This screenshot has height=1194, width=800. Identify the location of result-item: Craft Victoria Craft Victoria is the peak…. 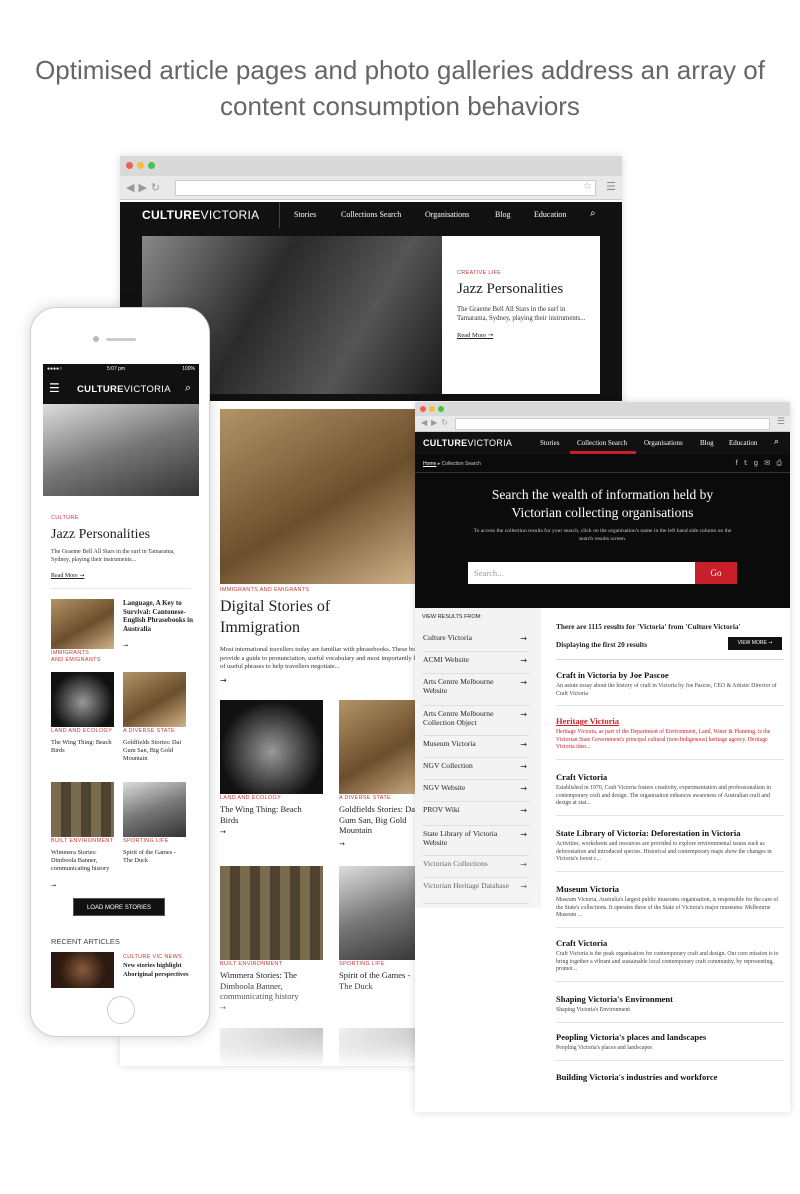
(670, 960).